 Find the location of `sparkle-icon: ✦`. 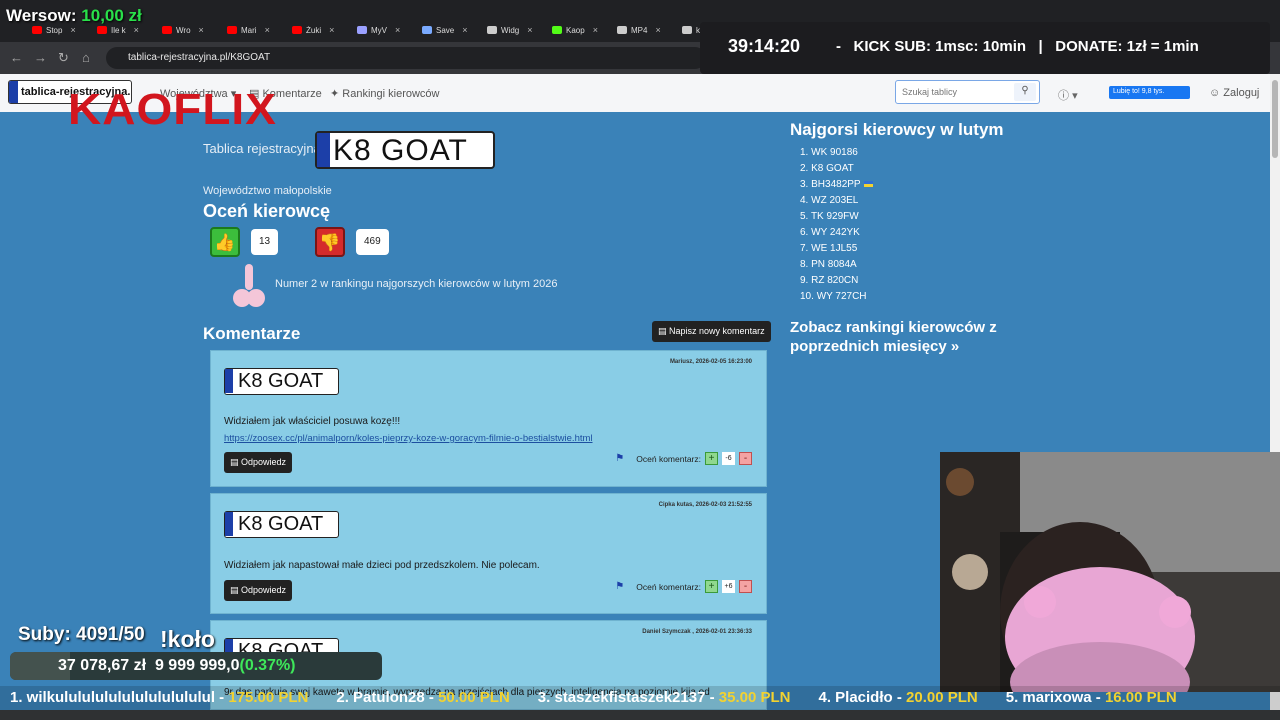

sparkle-icon: ✦ is located at coordinates (335, 94).